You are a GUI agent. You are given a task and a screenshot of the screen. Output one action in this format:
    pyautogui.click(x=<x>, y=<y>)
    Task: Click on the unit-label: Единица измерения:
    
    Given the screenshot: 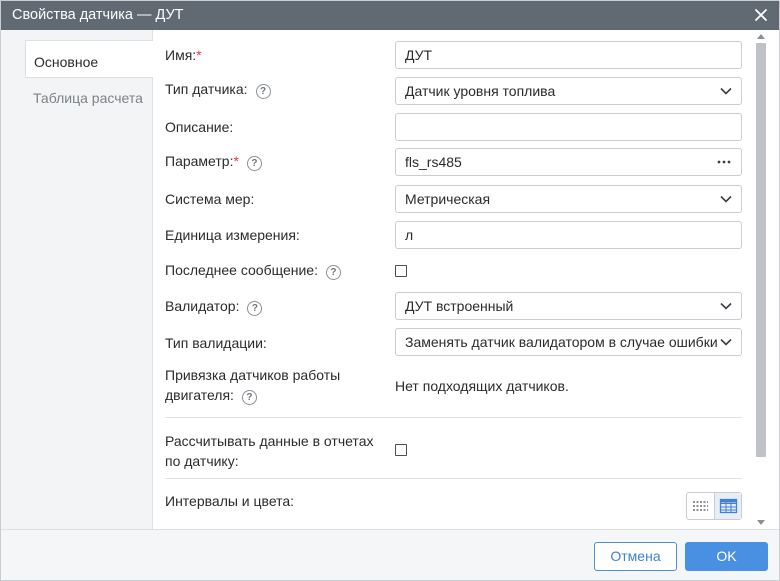 What is the action you would take?
    pyautogui.click(x=232, y=235)
    